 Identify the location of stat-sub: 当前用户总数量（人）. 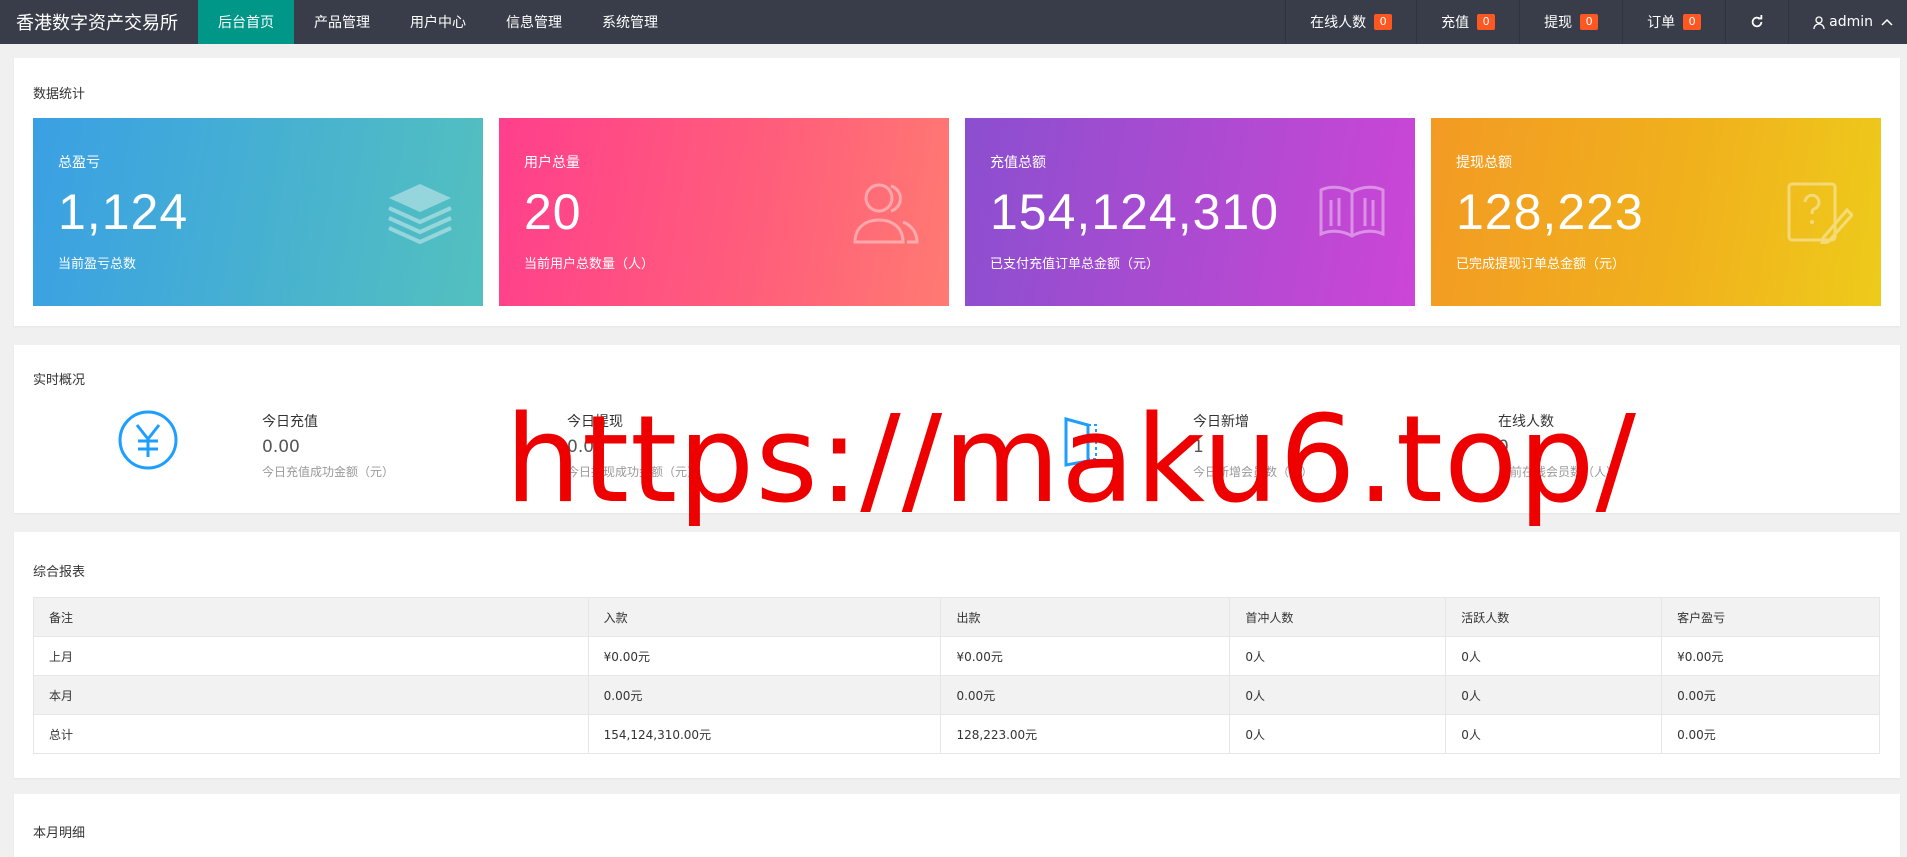
(589, 264).